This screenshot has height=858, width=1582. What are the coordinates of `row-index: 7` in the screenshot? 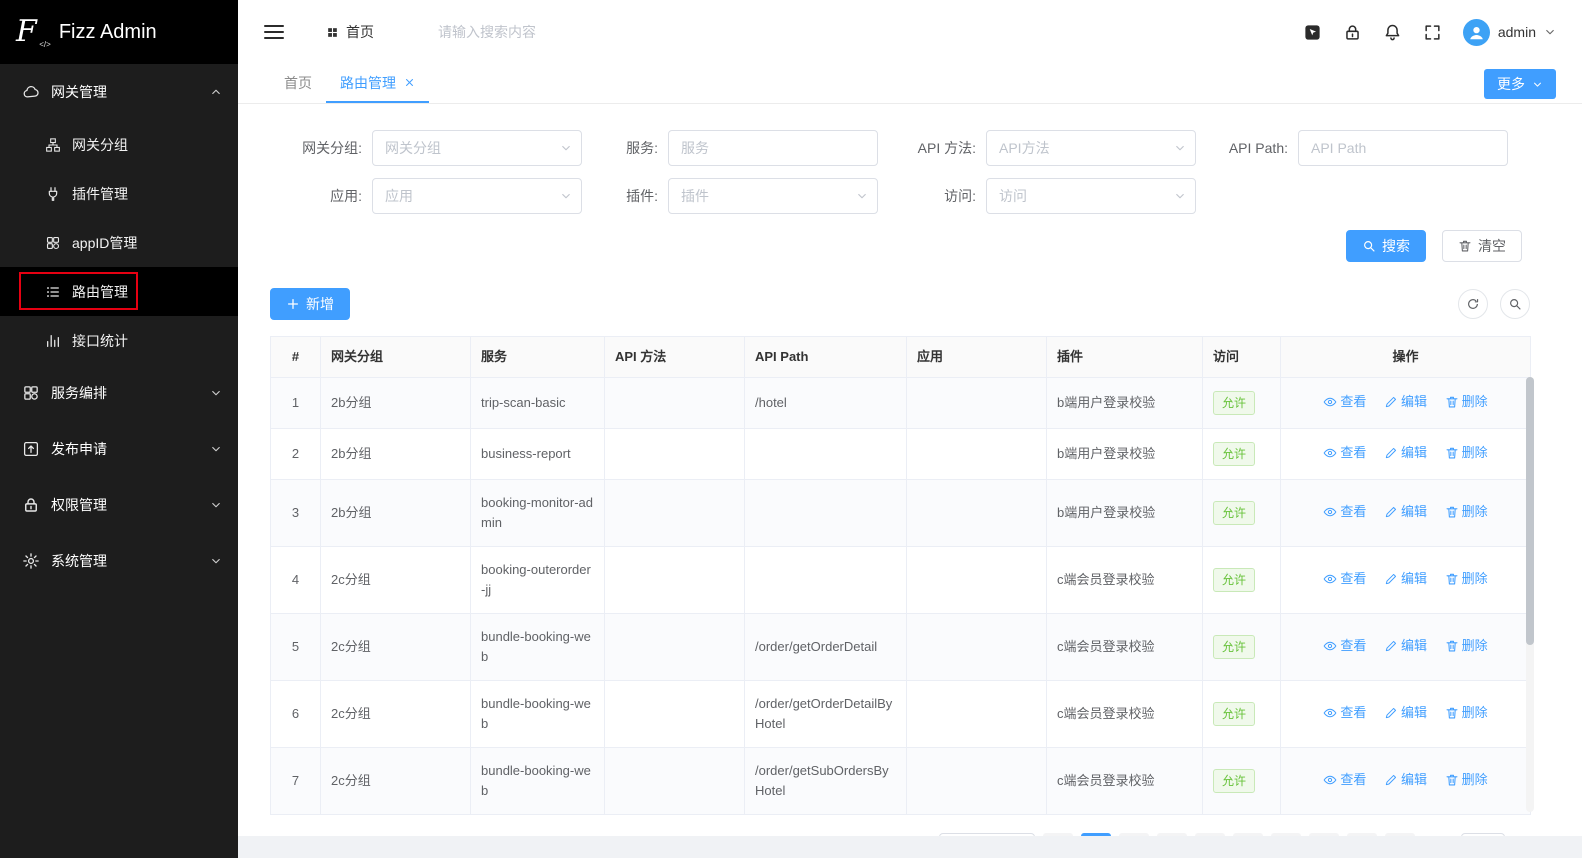 It's located at (295, 781).